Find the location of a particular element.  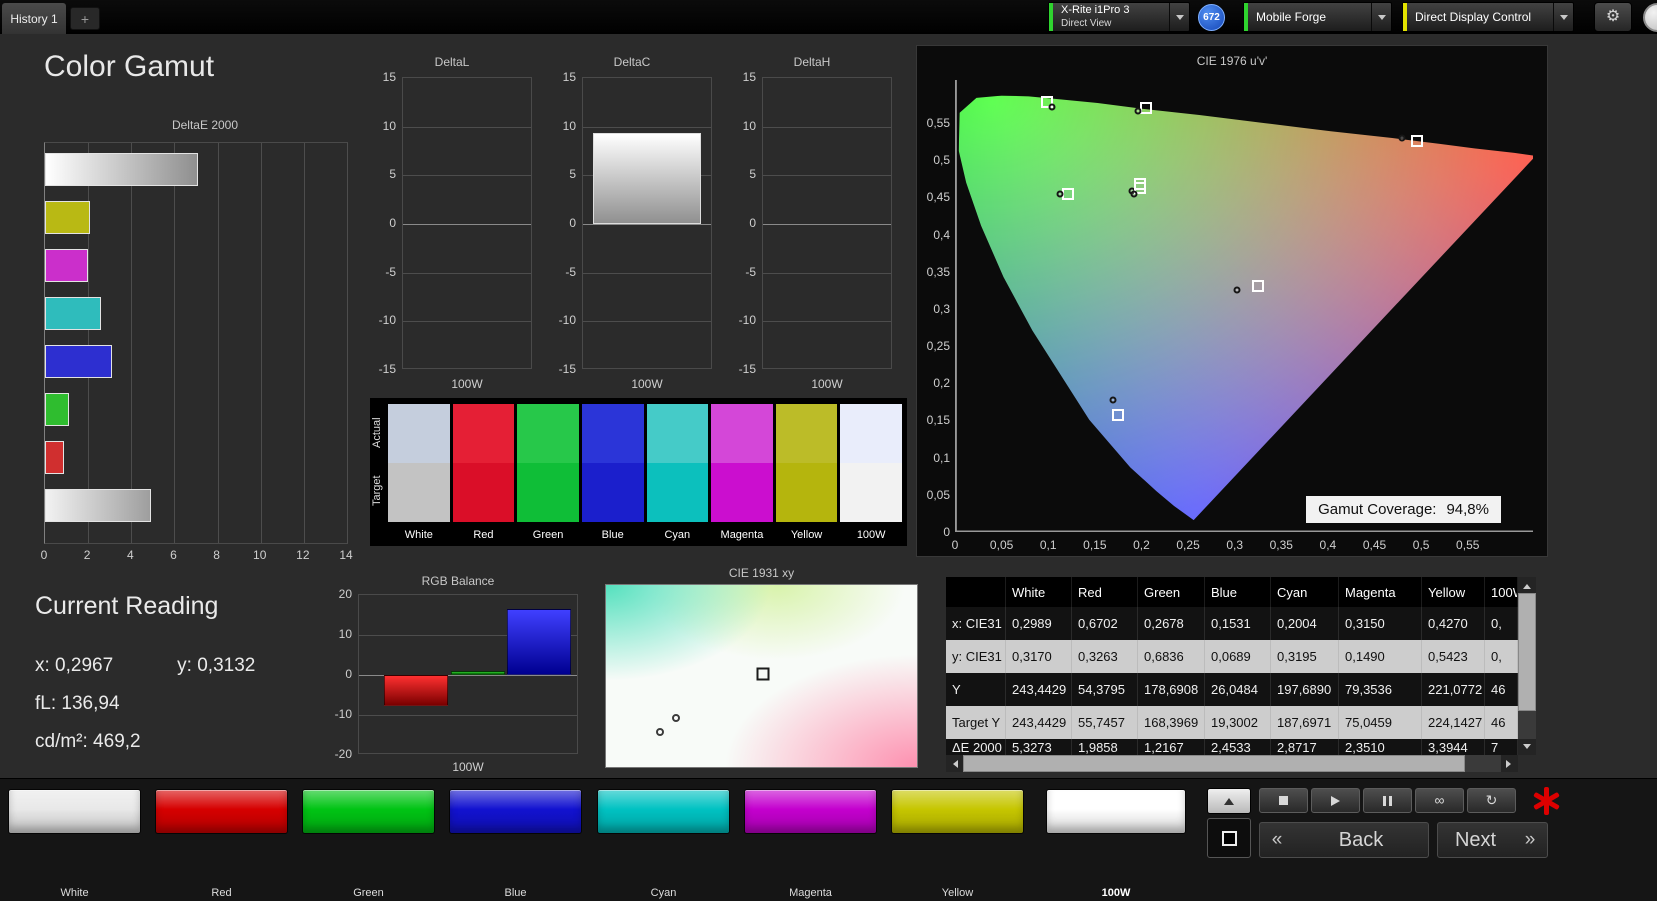

value-cell: 0,6702 is located at coordinates (1105, 623).